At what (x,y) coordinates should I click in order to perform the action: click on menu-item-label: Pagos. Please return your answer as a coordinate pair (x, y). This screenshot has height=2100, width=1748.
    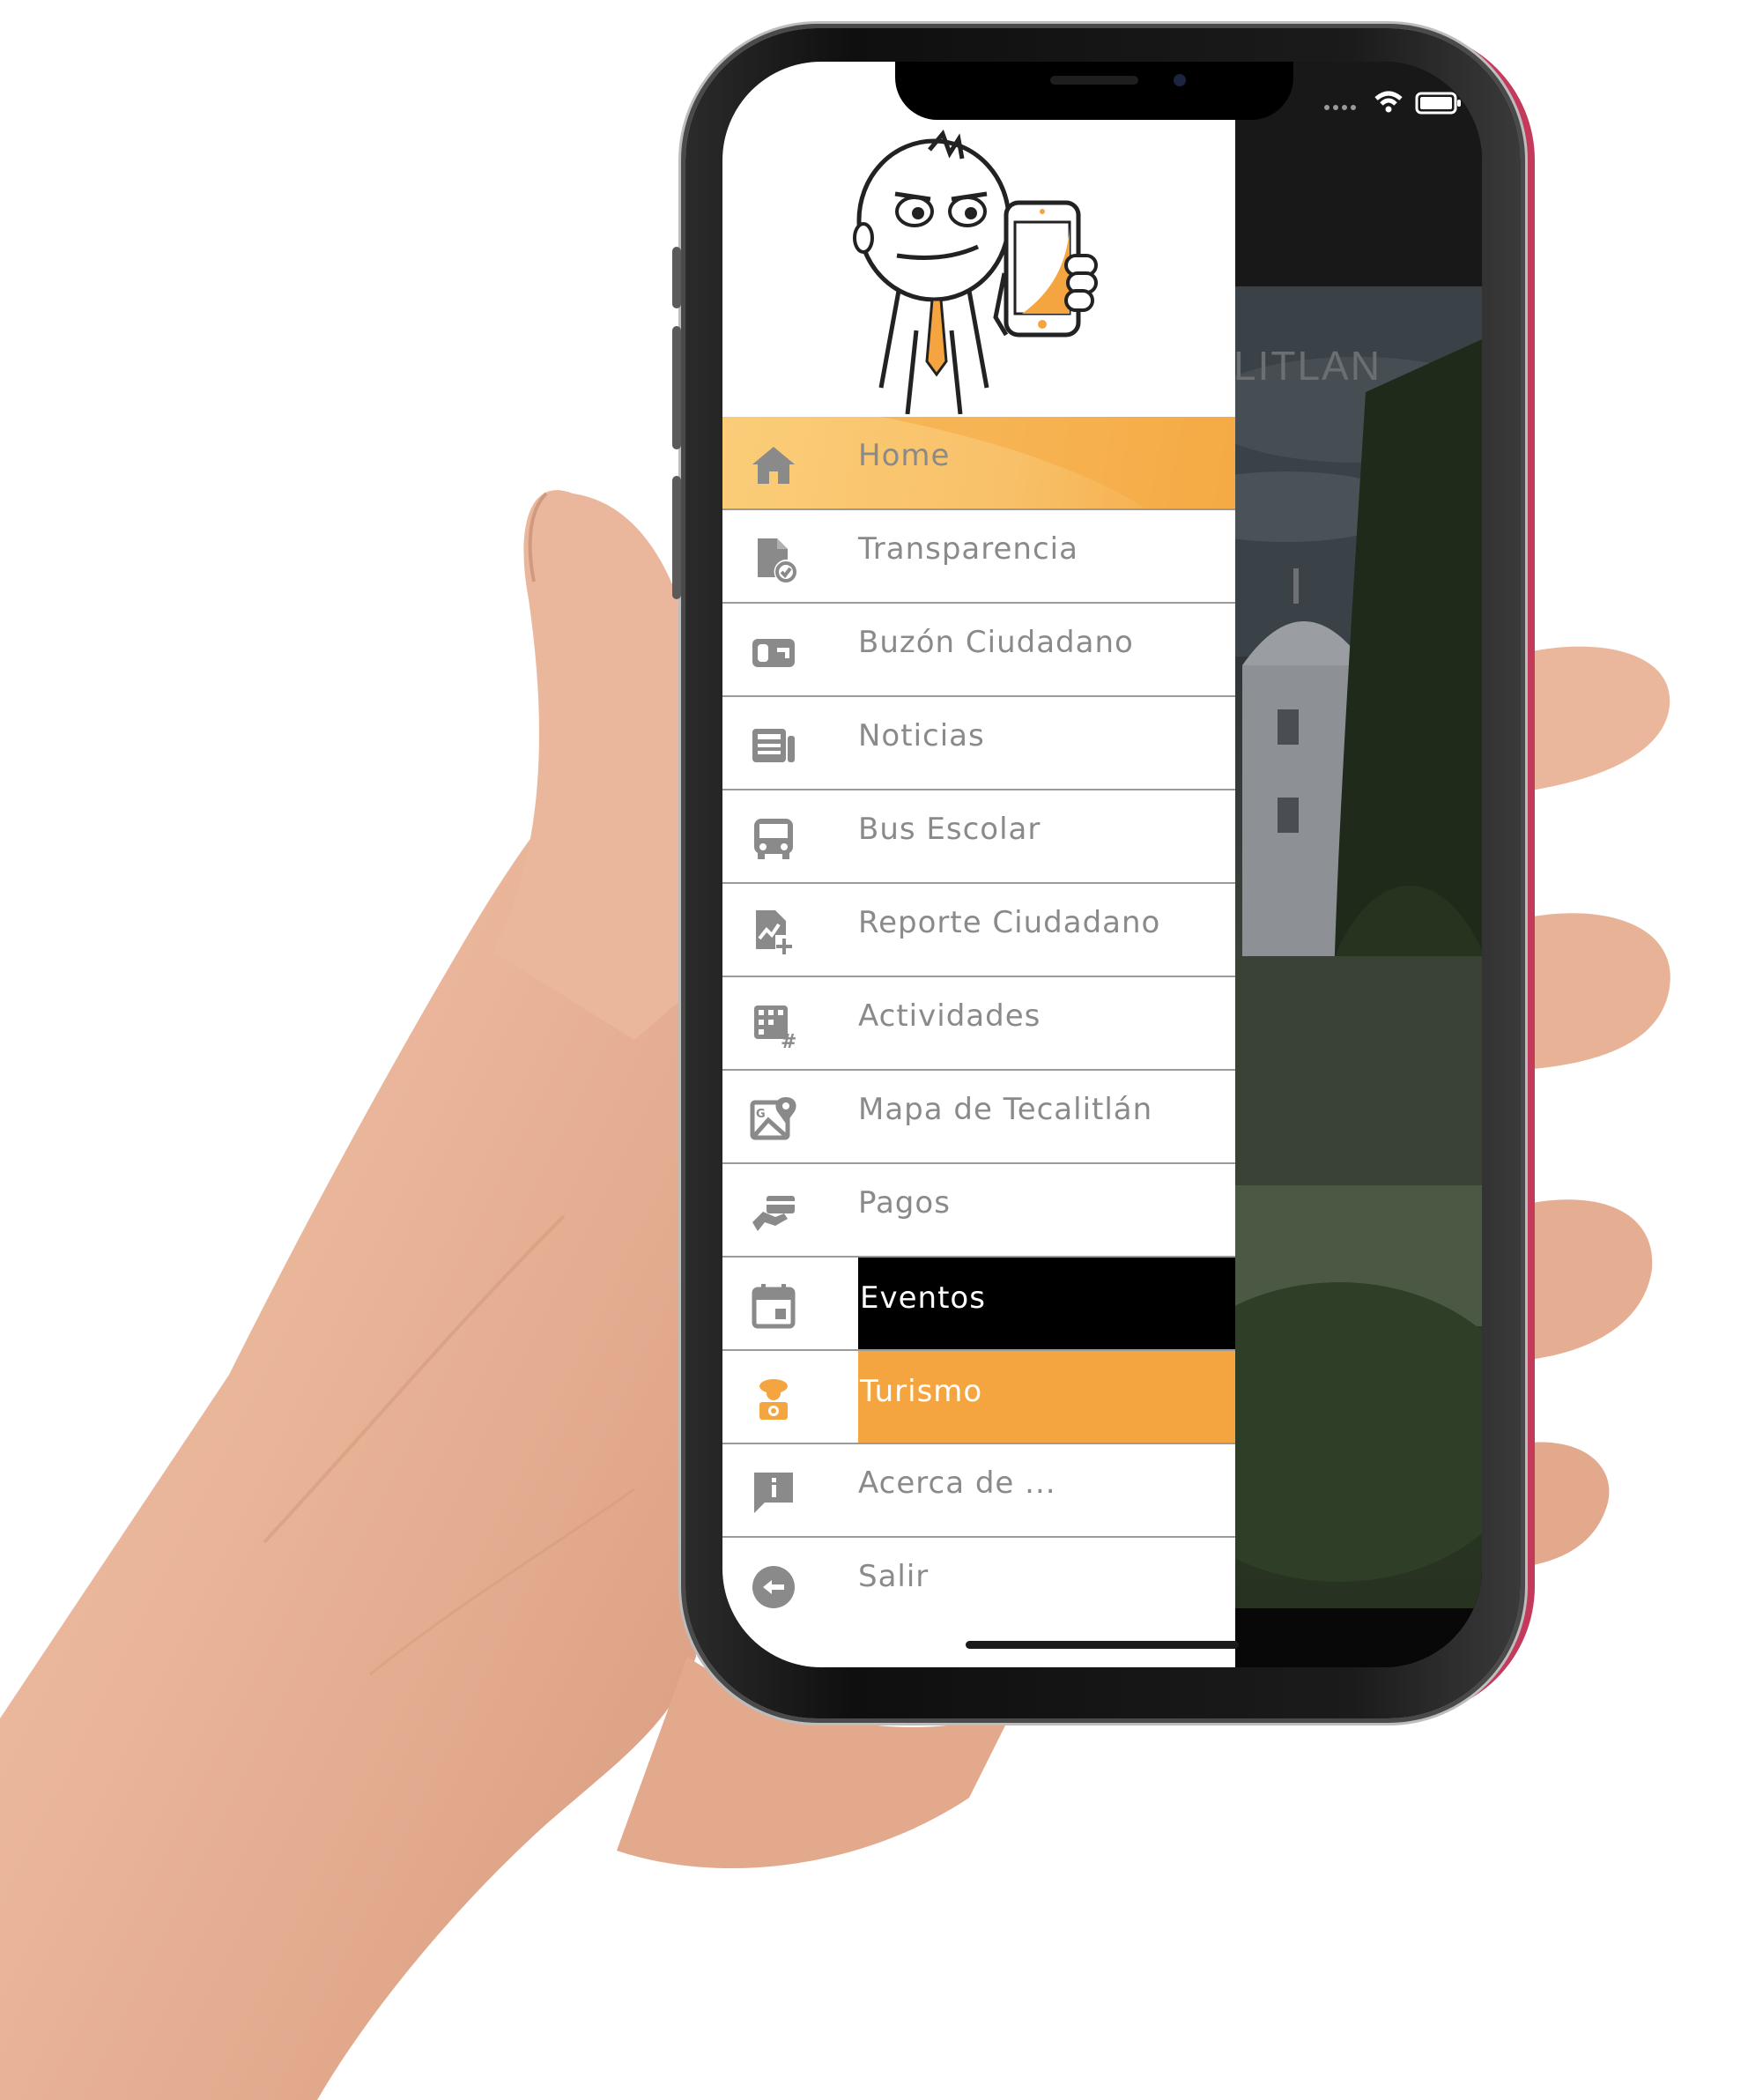
    Looking at the image, I should click on (904, 1203).